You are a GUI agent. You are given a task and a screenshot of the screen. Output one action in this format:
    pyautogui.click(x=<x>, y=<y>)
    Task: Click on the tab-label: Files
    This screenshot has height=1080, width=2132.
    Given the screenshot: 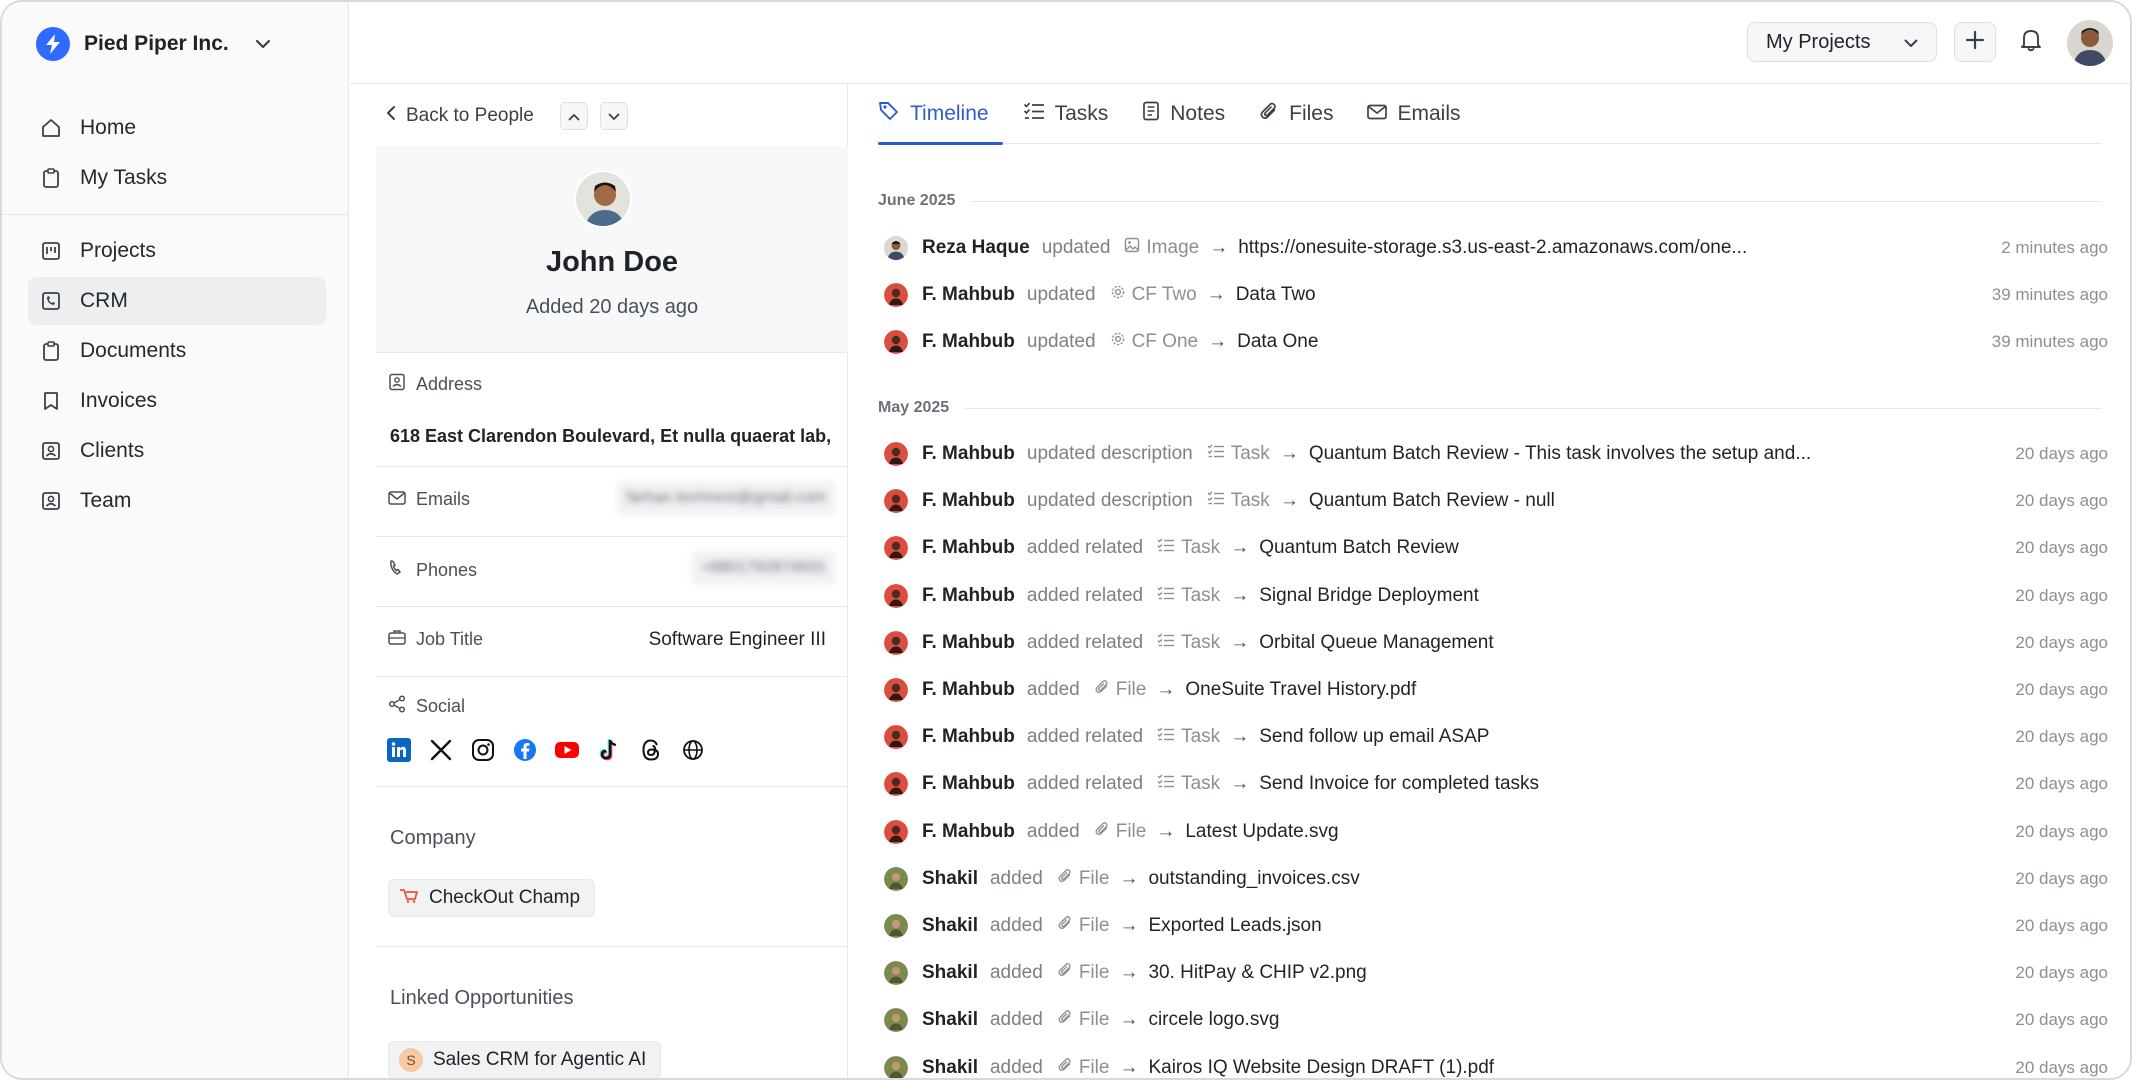 What is the action you would take?
    pyautogui.click(x=1311, y=113)
    